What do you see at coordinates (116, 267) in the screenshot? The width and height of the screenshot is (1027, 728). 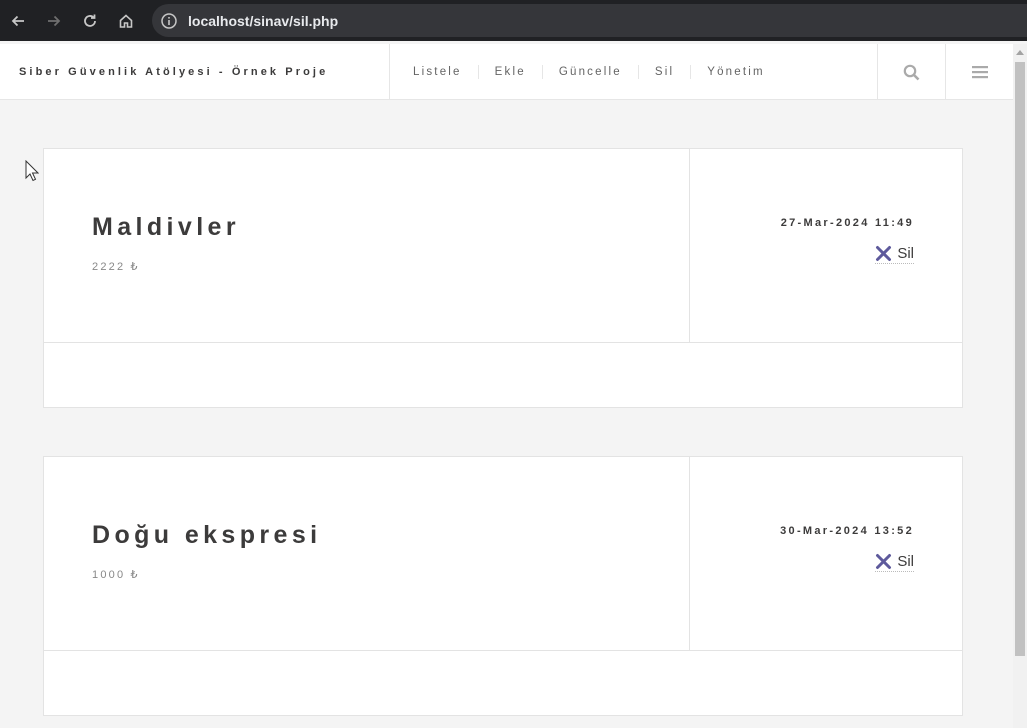 I see `post-price: 2222 ₺` at bounding box center [116, 267].